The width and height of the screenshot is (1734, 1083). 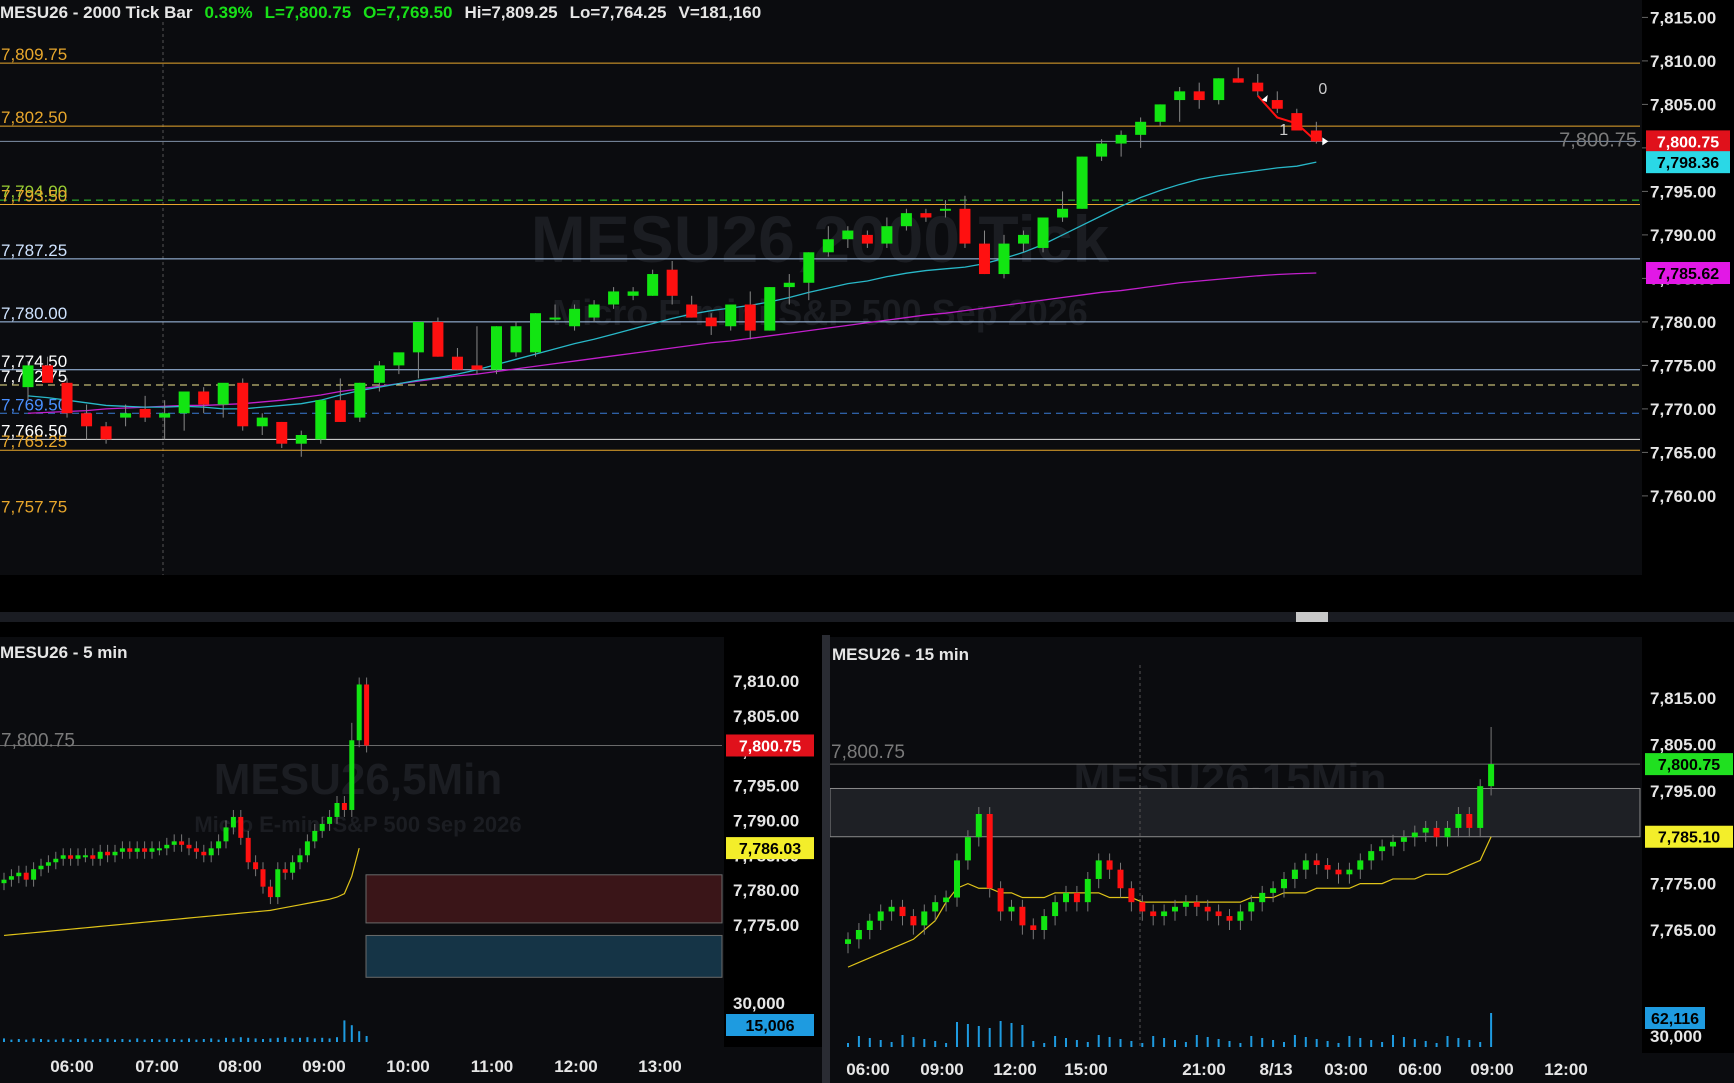 What do you see at coordinates (618, 12) in the screenshot?
I see `low-price: Lo=7,764.25` at bounding box center [618, 12].